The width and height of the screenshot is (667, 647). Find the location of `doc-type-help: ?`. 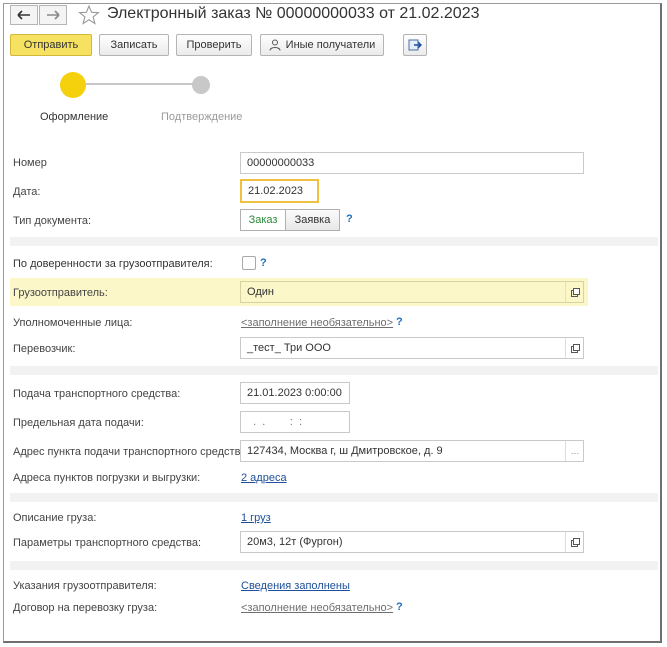

doc-type-help: ? is located at coordinates (349, 219).